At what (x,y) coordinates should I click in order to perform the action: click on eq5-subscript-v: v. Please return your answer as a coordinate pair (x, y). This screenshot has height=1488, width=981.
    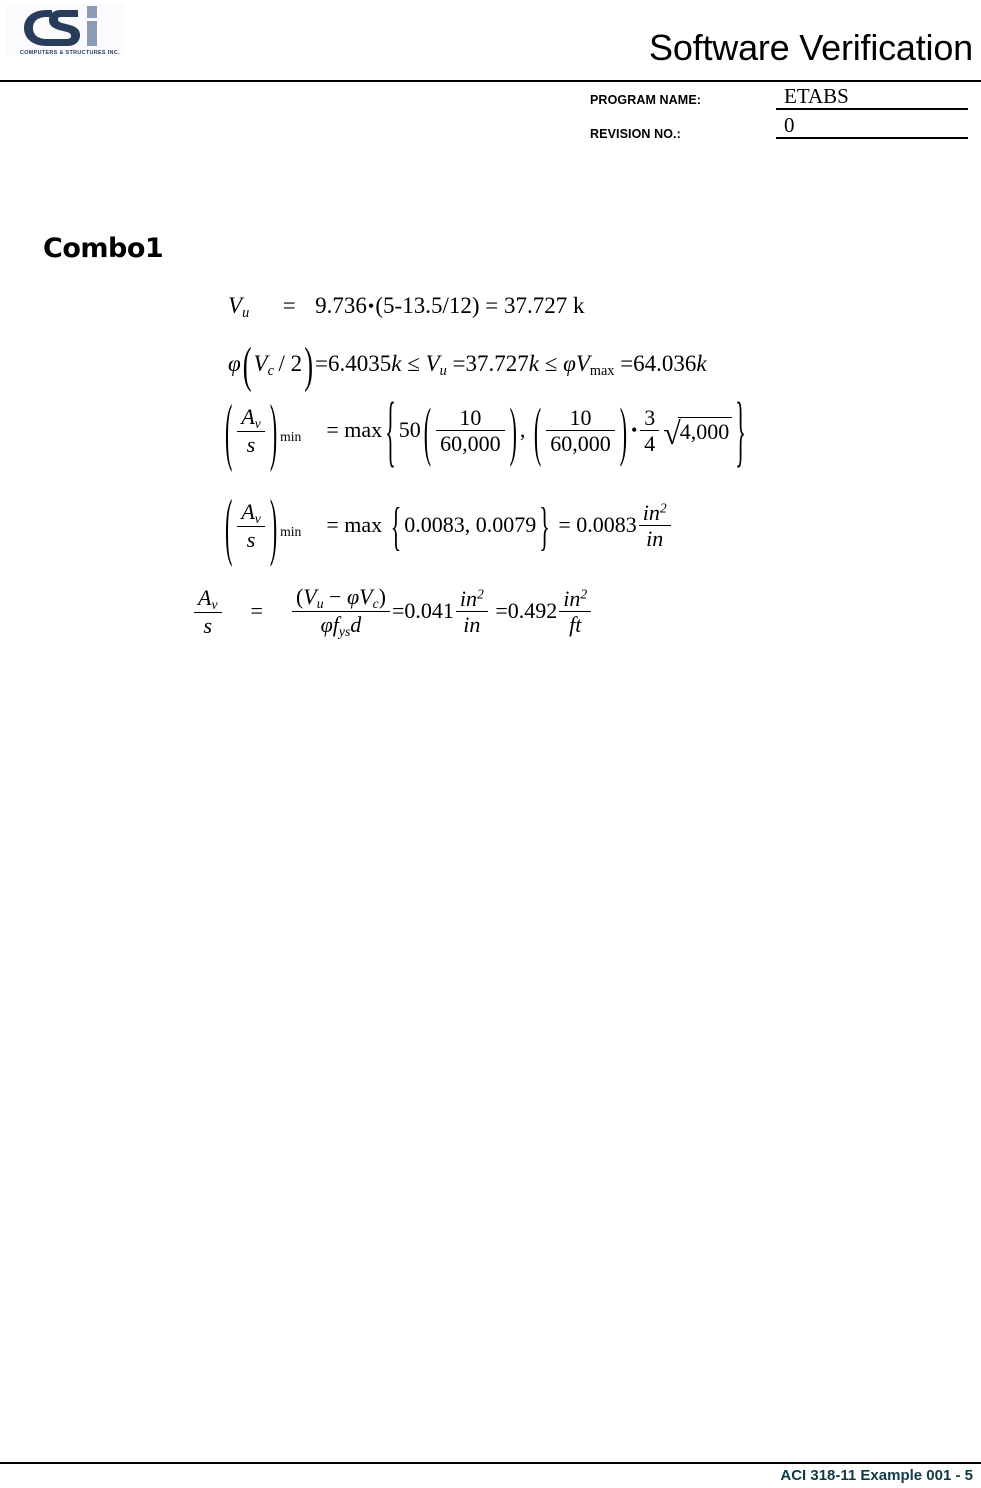
    Looking at the image, I should click on (214, 604).